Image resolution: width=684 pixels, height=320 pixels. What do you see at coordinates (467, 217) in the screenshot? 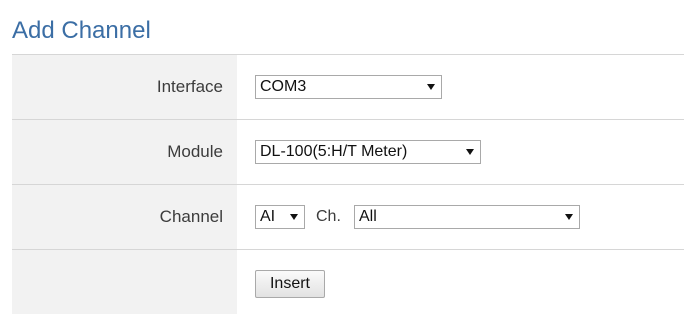
I see `channel-number-select: All` at bounding box center [467, 217].